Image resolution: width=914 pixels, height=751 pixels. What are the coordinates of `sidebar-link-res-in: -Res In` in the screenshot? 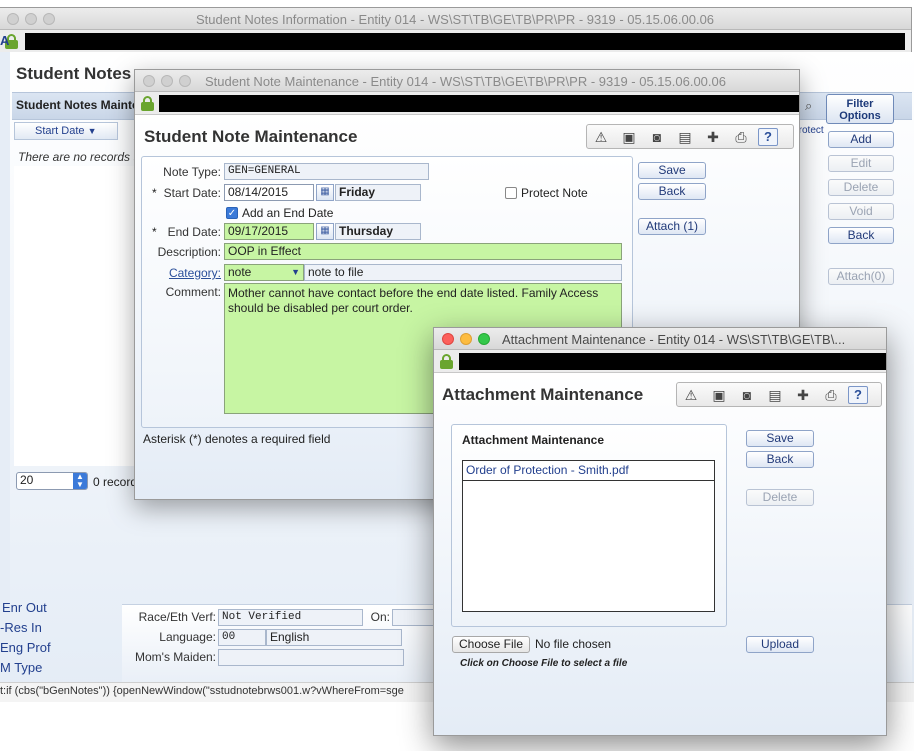 It's located at (21, 627).